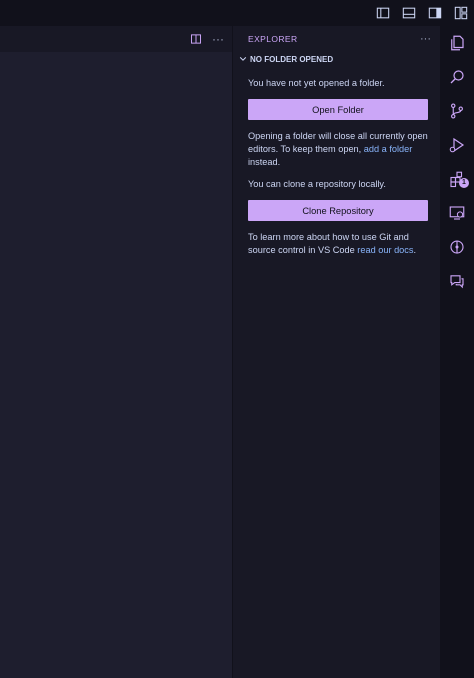 This screenshot has height=678, width=474. What do you see at coordinates (457, 352) in the screenshot?
I see `activity-bar: 1` at bounding box center [457, 352].